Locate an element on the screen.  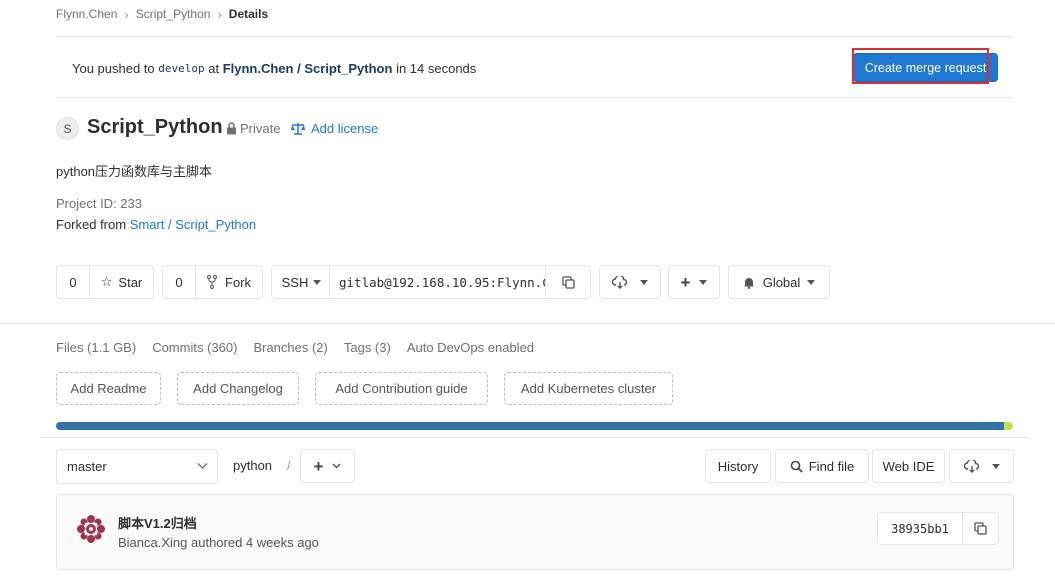
notification-label: Global is located at coordinates (781, 282).